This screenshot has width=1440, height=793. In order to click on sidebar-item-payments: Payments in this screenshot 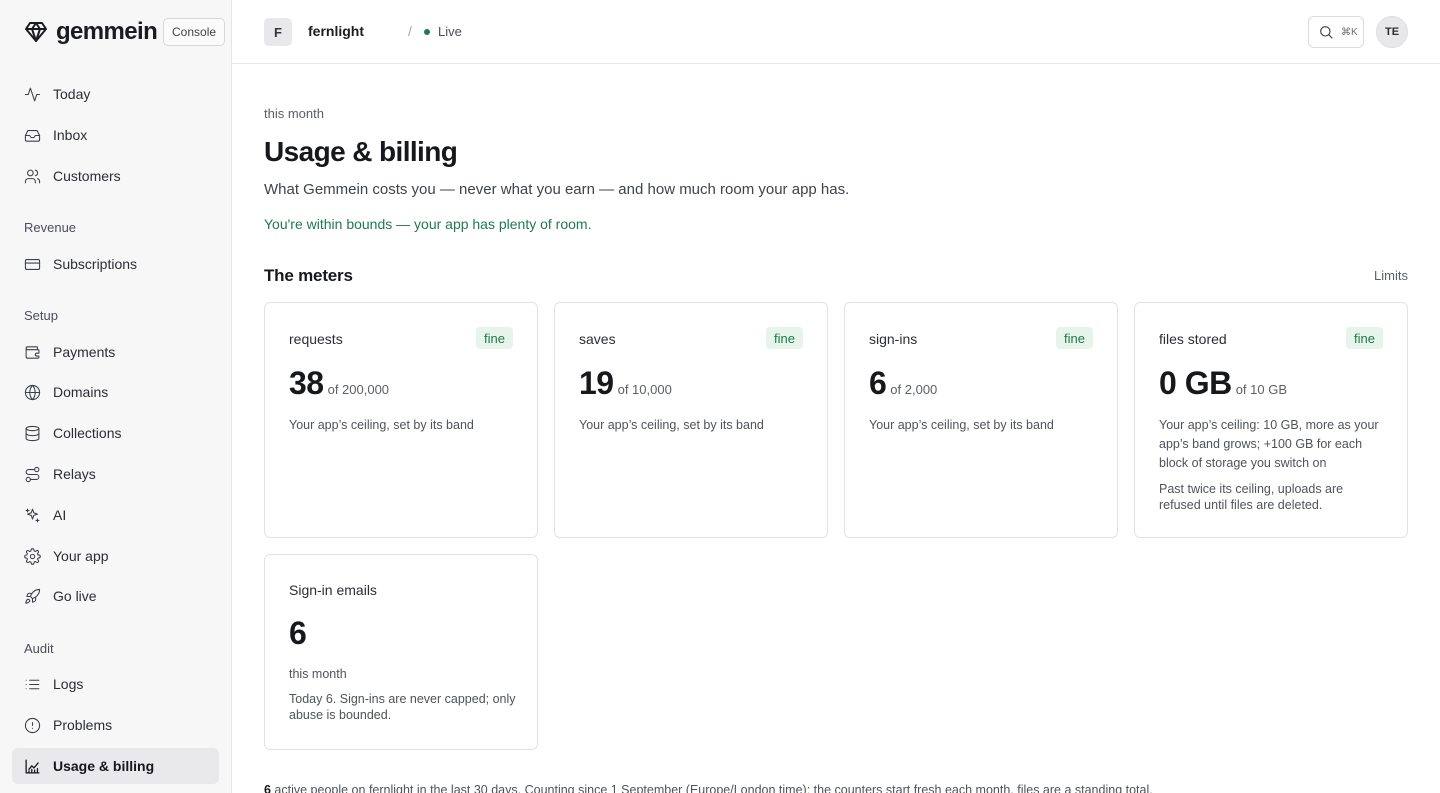, I will do `click(115, 352)`.